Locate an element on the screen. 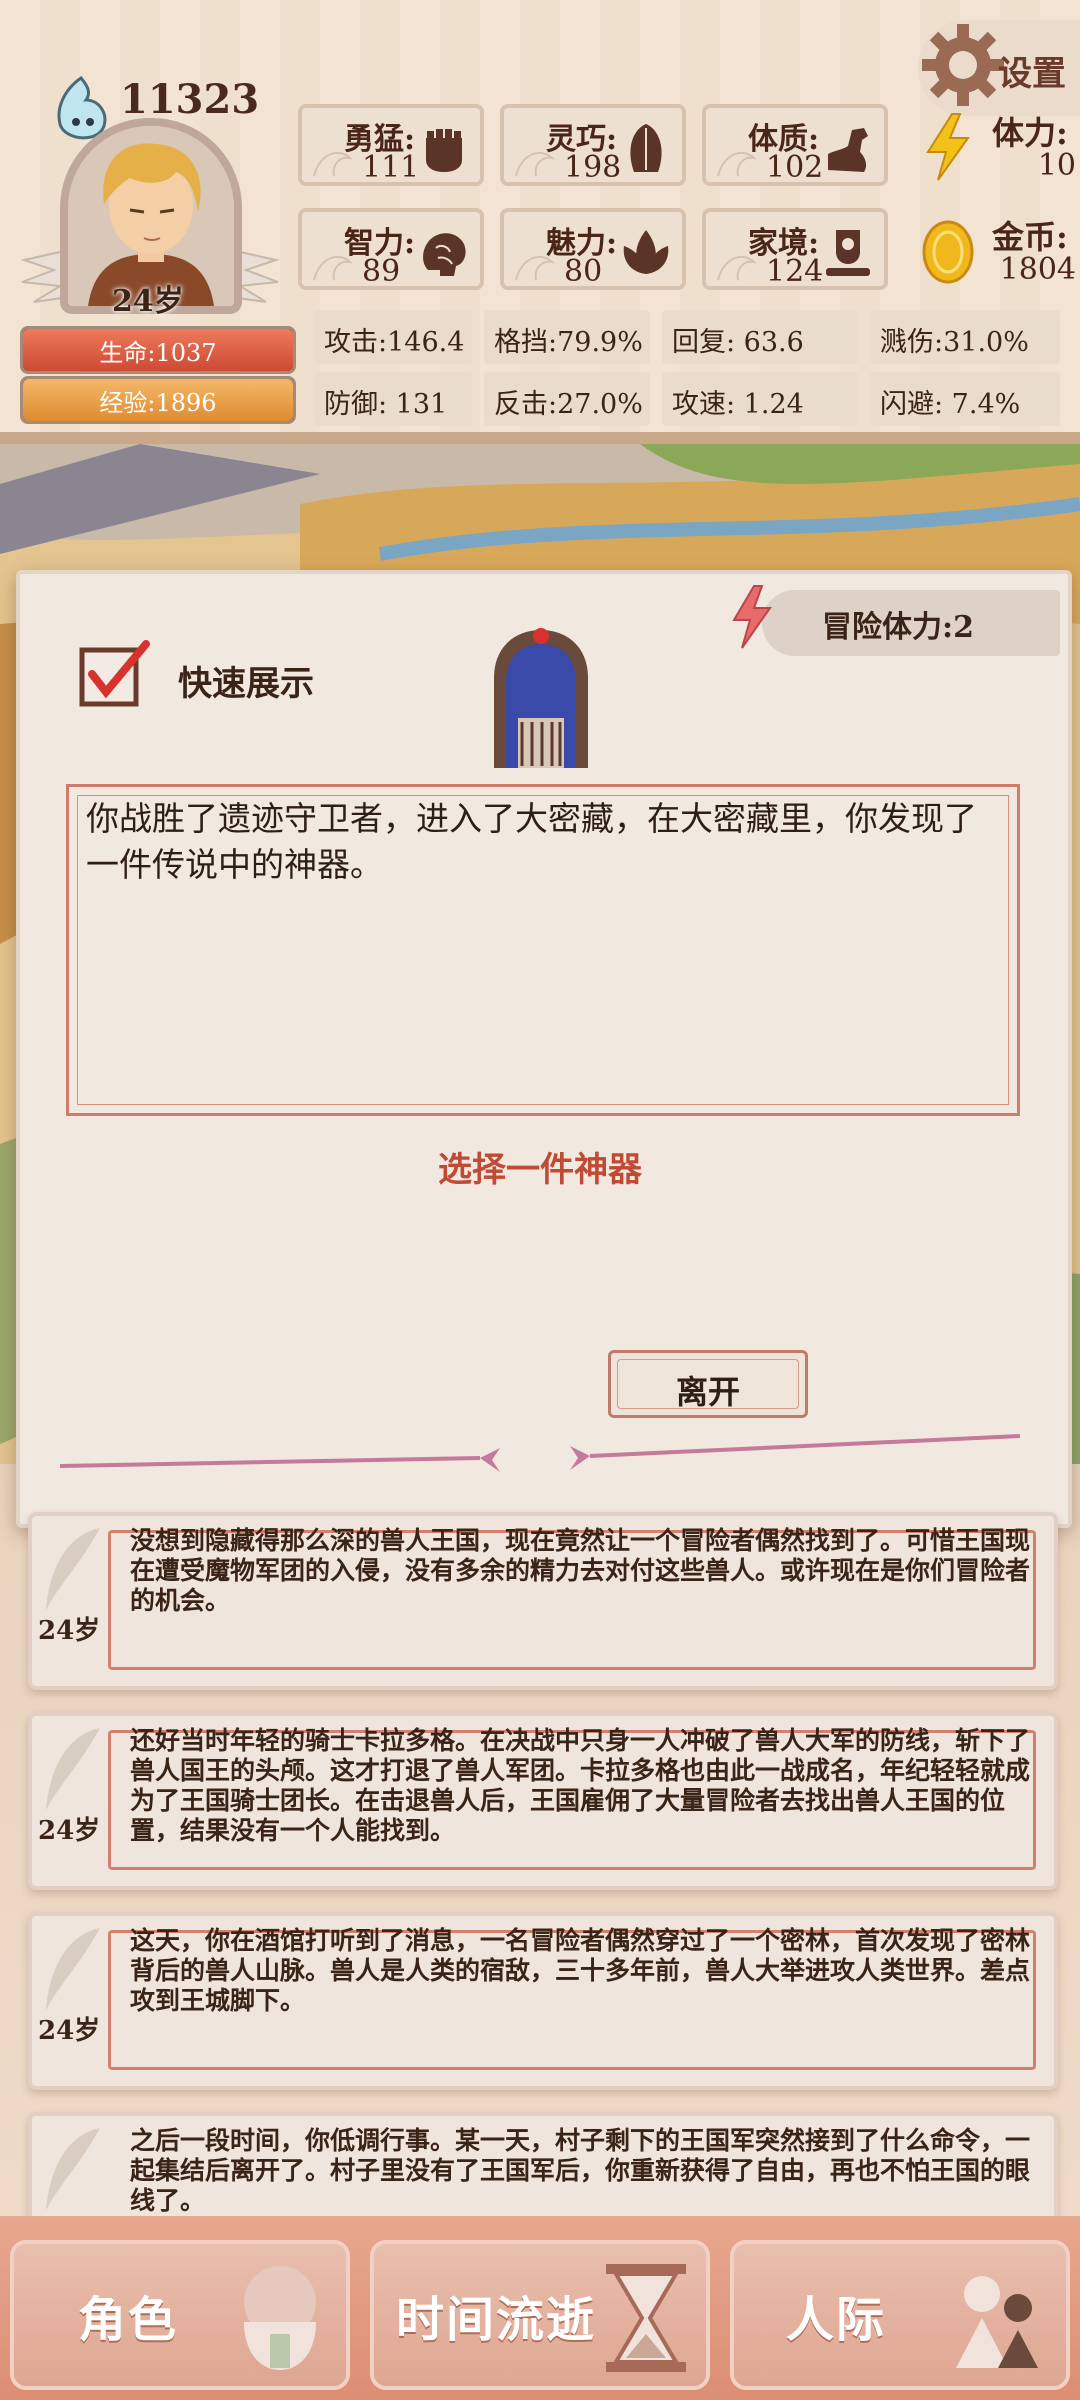 The height and width of the screenshot is (2400, 1080). gold-value: 1804 is located at coordinates (1037, 269).